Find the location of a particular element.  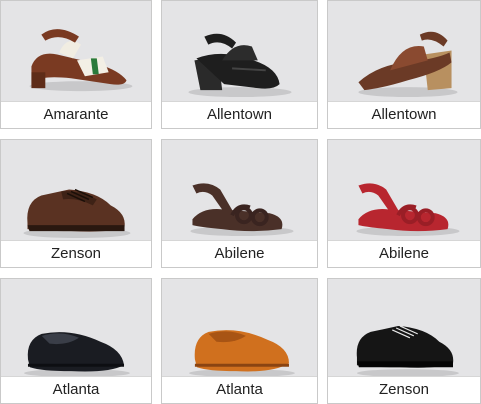

sandal-icon is located at coordinates (81, 60).